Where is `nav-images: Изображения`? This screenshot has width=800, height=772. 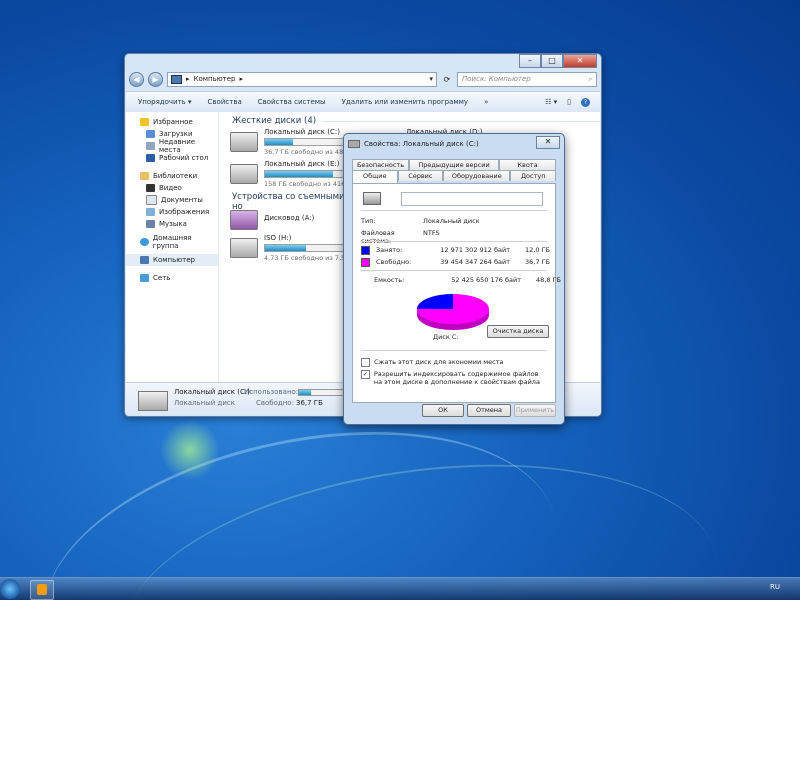 nav-images: Изображения is located at coordinates (172, 212).